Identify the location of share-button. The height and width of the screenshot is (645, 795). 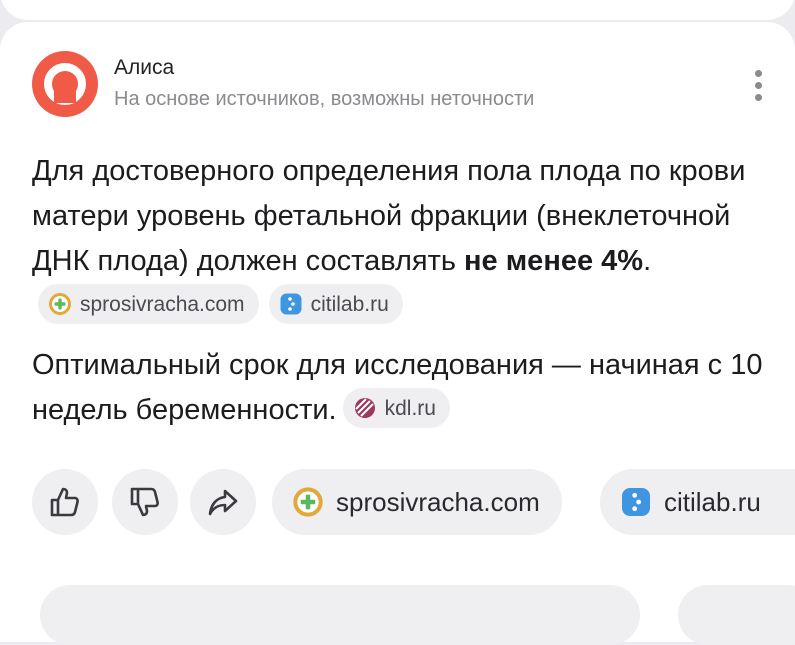
(223, 502).